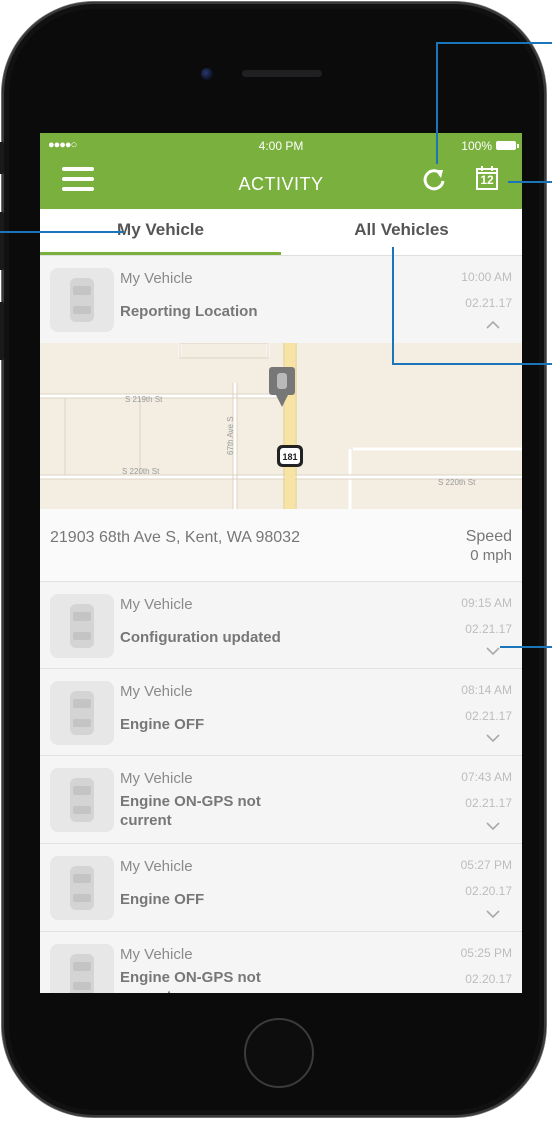 This screenshot has height=1122, width=552. I want to click on volume-up-button, so click(2, 241).